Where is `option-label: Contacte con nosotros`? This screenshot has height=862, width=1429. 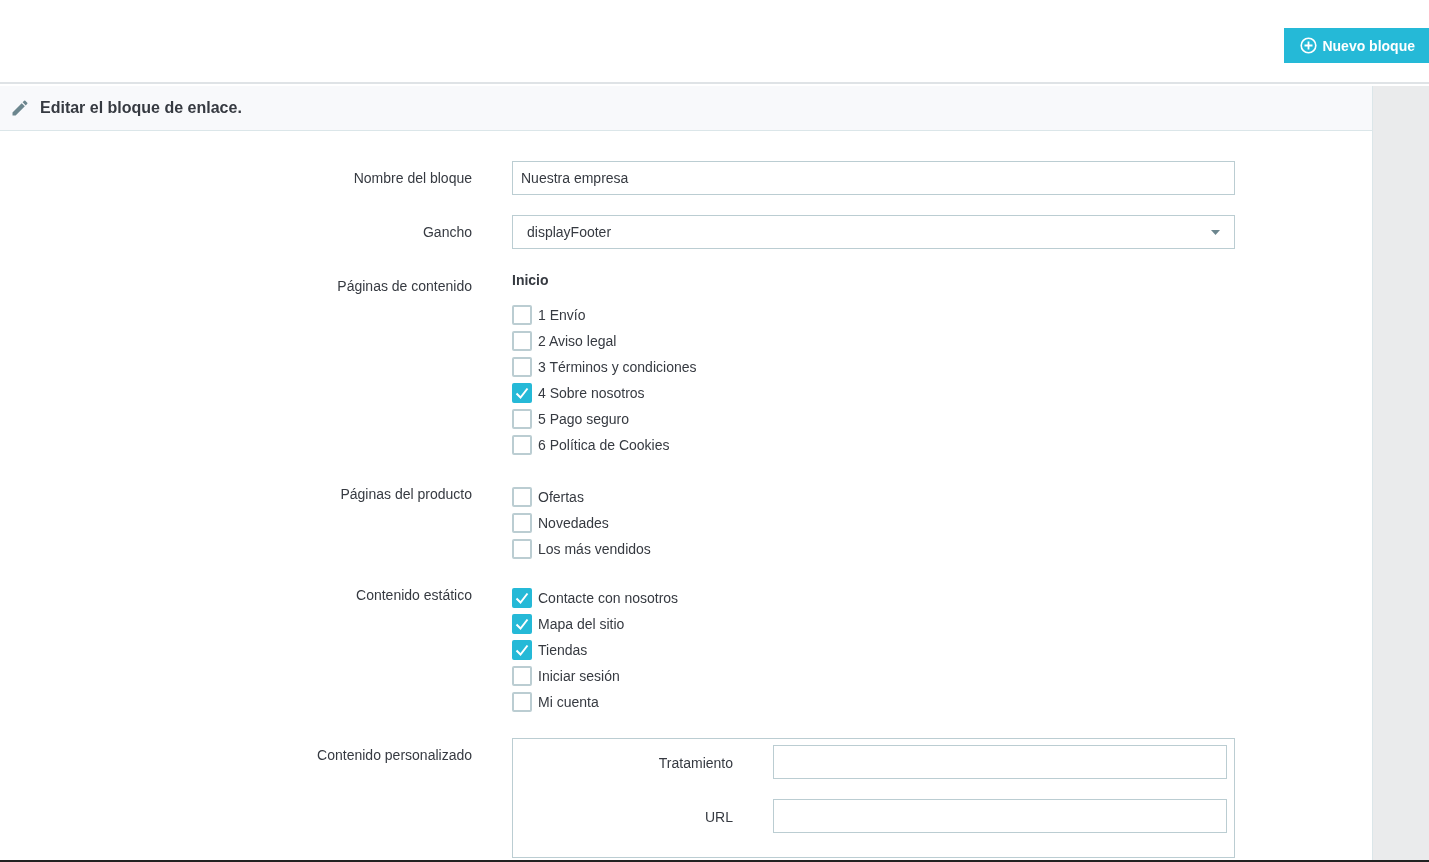
option-label: Contacte con nosotros is located at coordinates (608, 598).